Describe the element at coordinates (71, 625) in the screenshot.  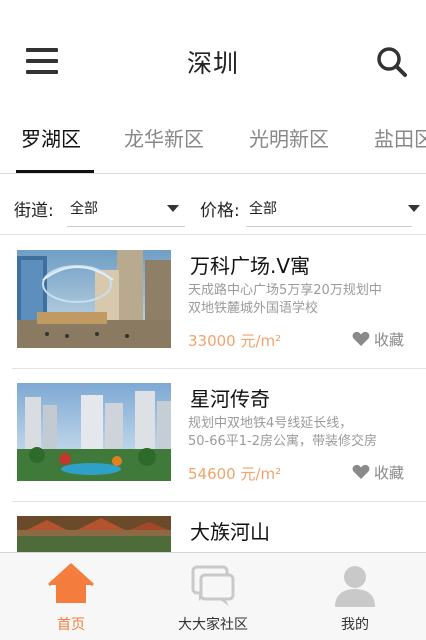
I see `nav-home-label: 首页` at that location.